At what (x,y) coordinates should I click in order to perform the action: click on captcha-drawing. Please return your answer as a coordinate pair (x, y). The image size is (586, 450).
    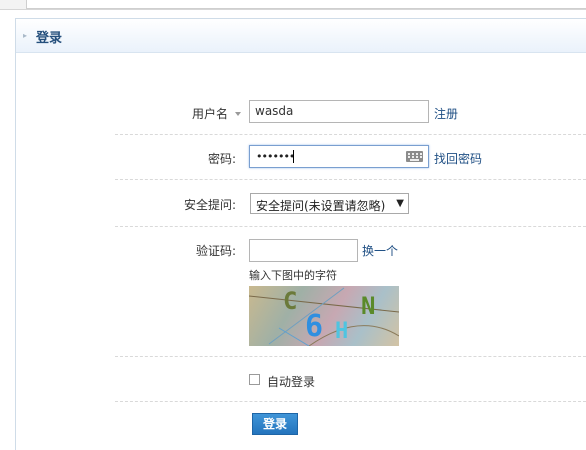
    Looking at the image, I should click on (324, 316).